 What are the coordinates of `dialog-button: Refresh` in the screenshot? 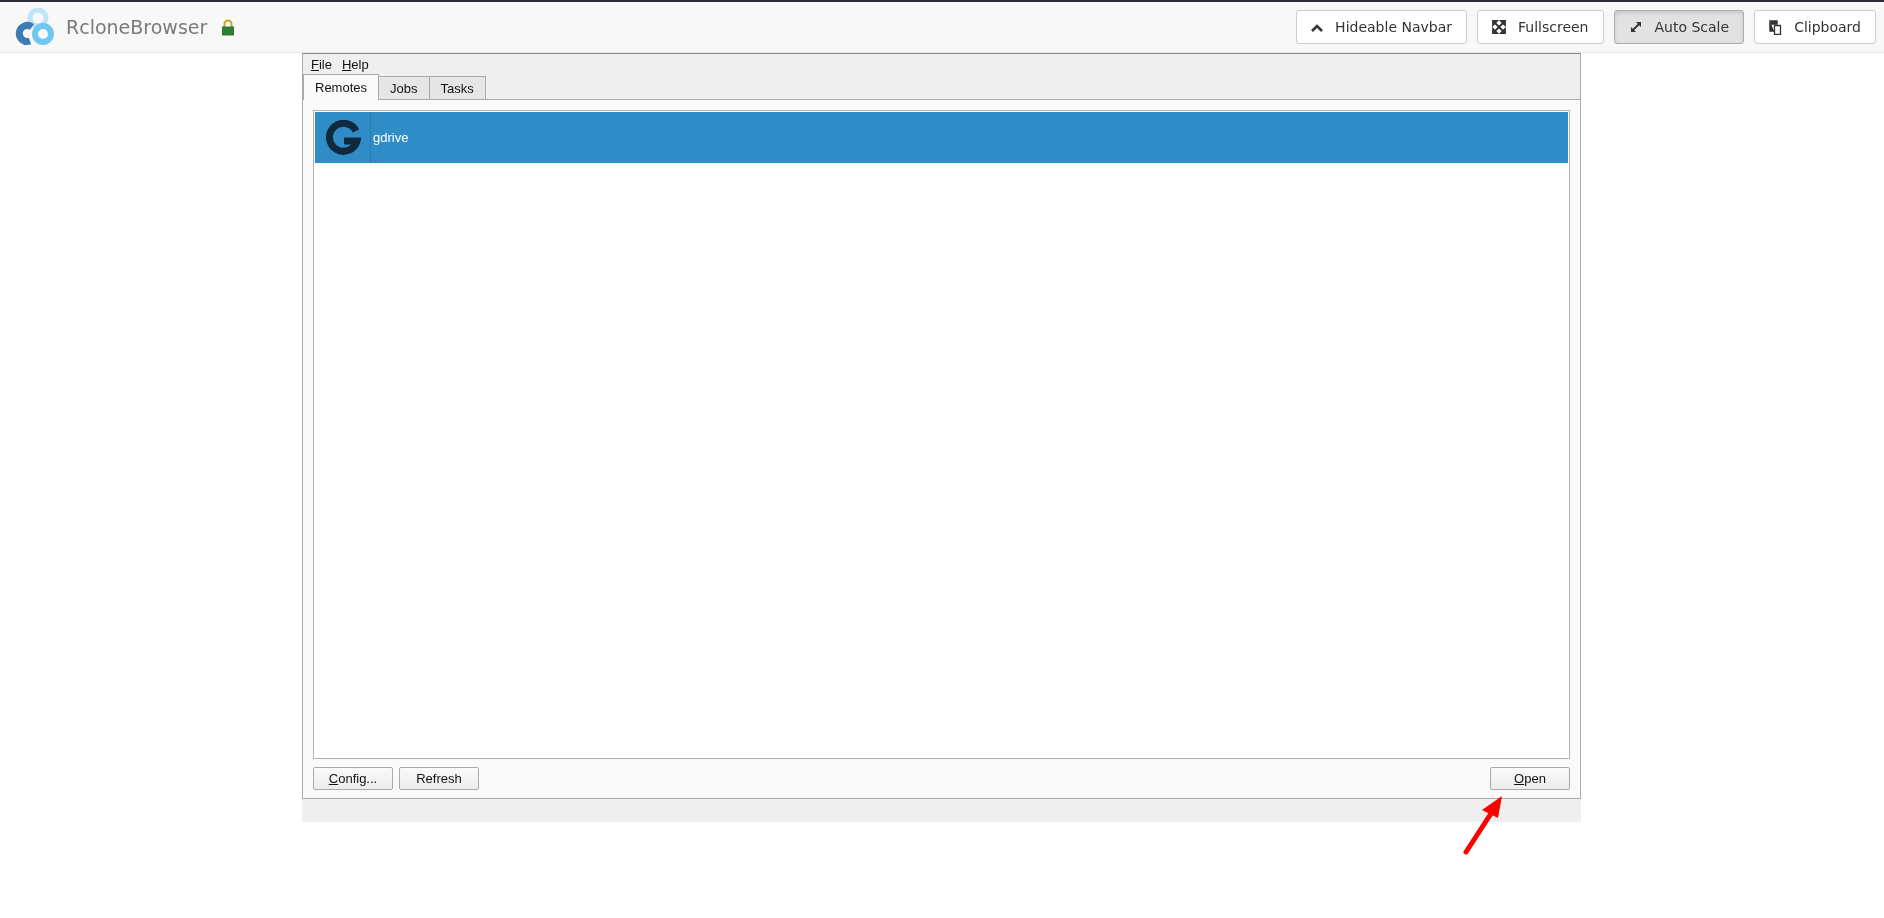 It's located at (439, 778).